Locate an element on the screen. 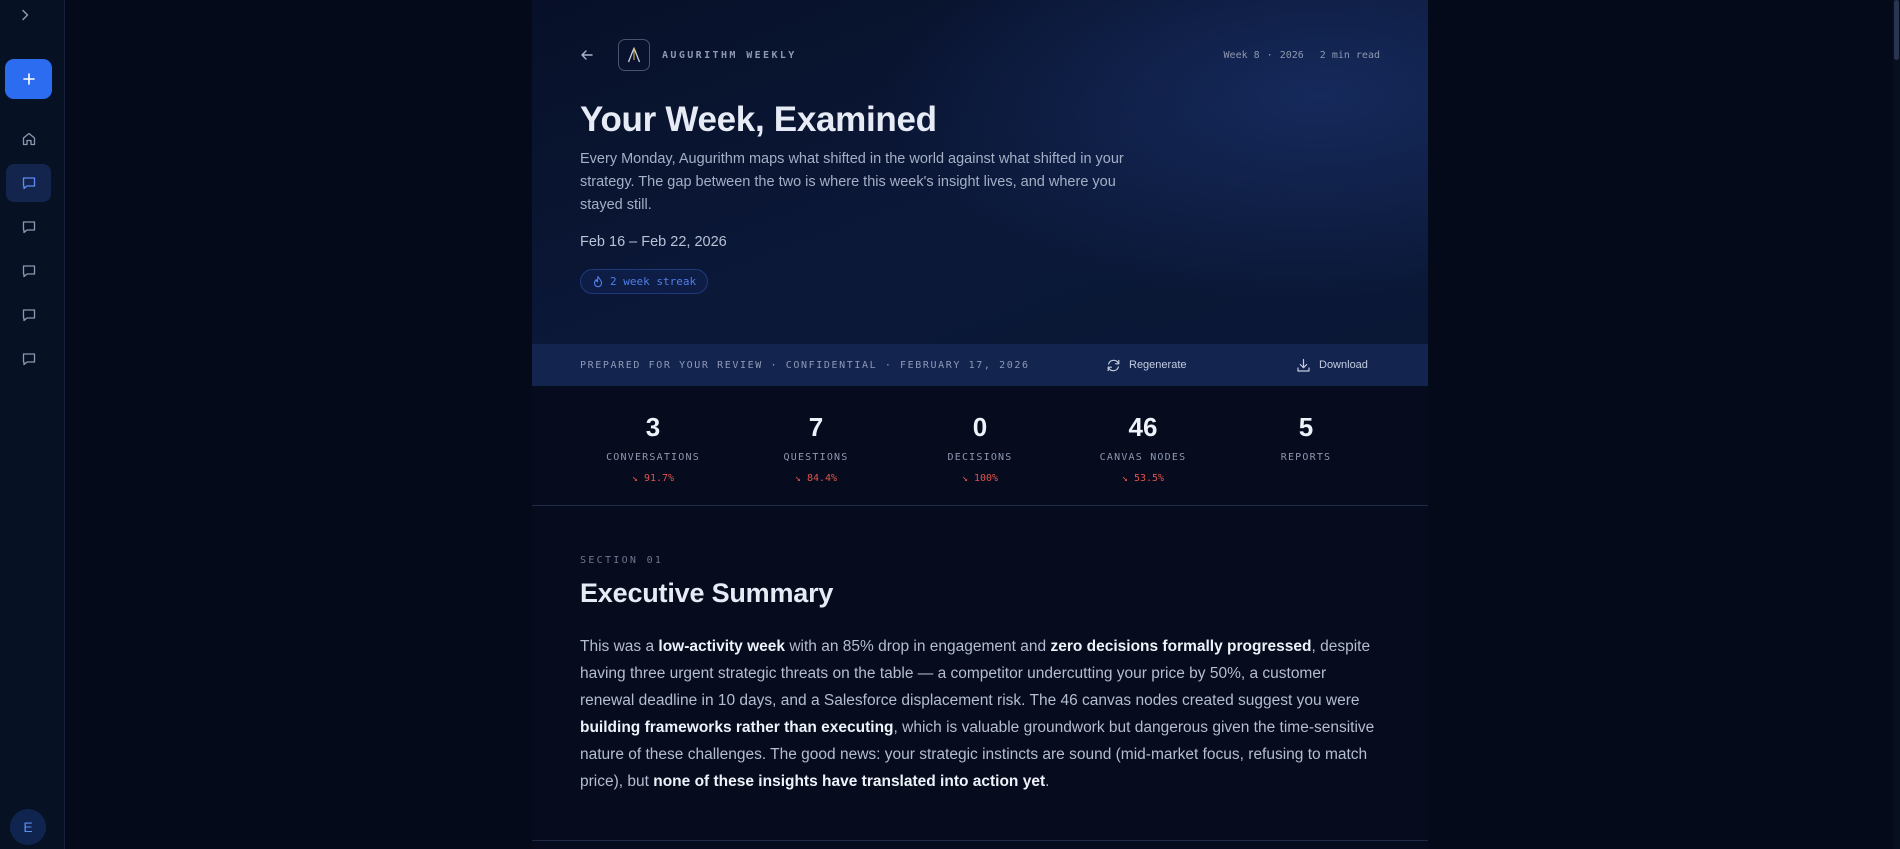 The width and height of the screenshot is (1900, 849). summary-text: with an 85% drop in engagement and is located at coordinates (918, 646).